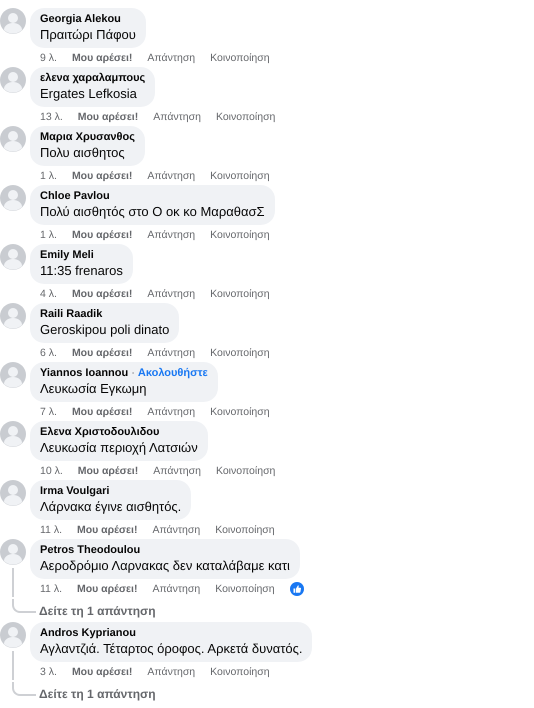 The width and height of the screenshot is (534, 708). I want to click on author-name: Irma Voulgari, so click(75, 491).